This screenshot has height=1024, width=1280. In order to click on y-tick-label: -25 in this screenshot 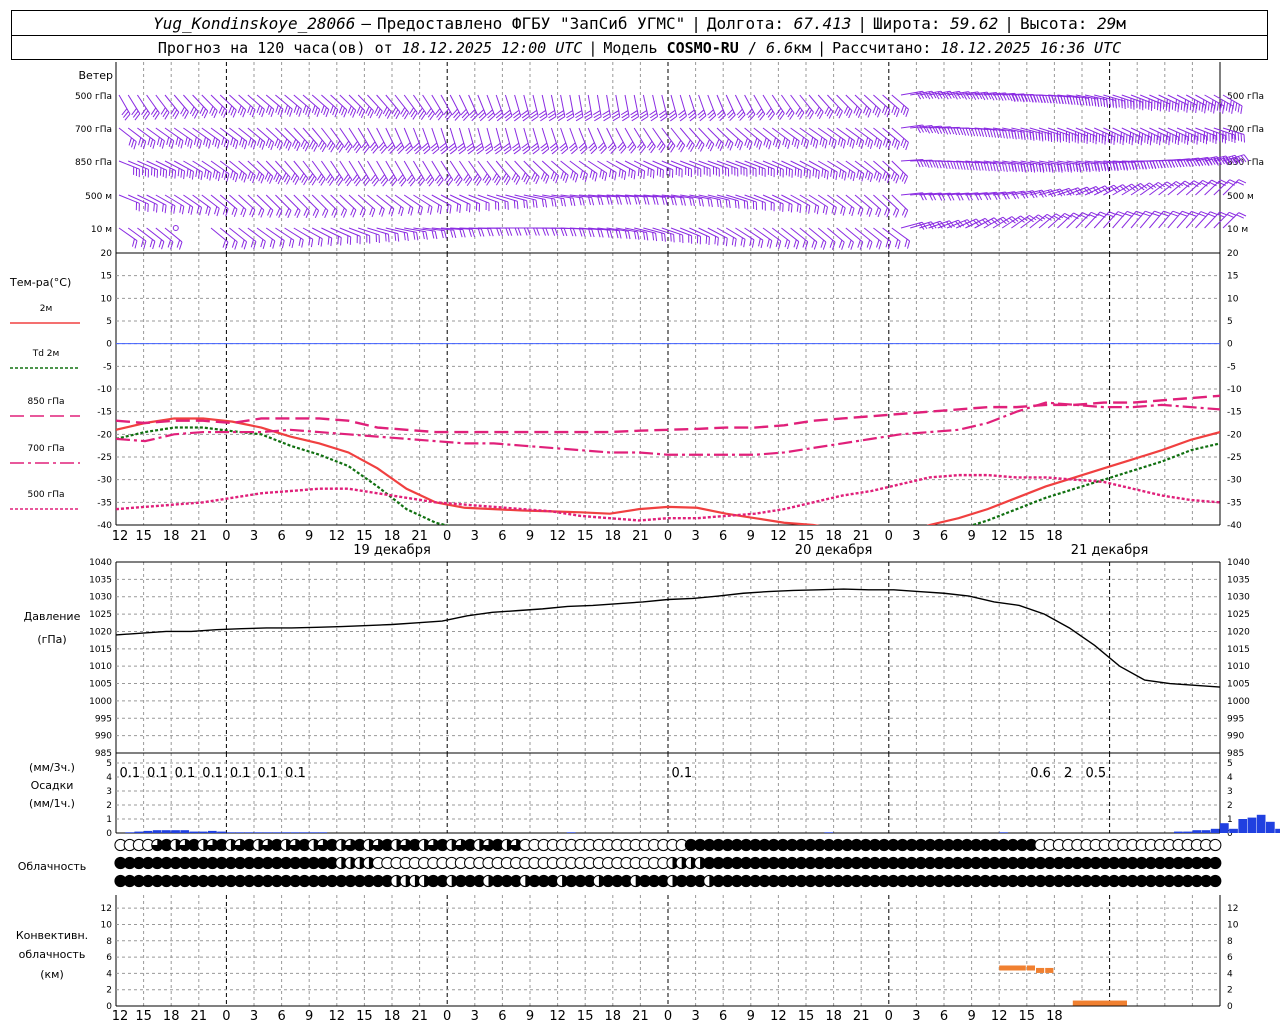, I will do `click(1234, 458)`.